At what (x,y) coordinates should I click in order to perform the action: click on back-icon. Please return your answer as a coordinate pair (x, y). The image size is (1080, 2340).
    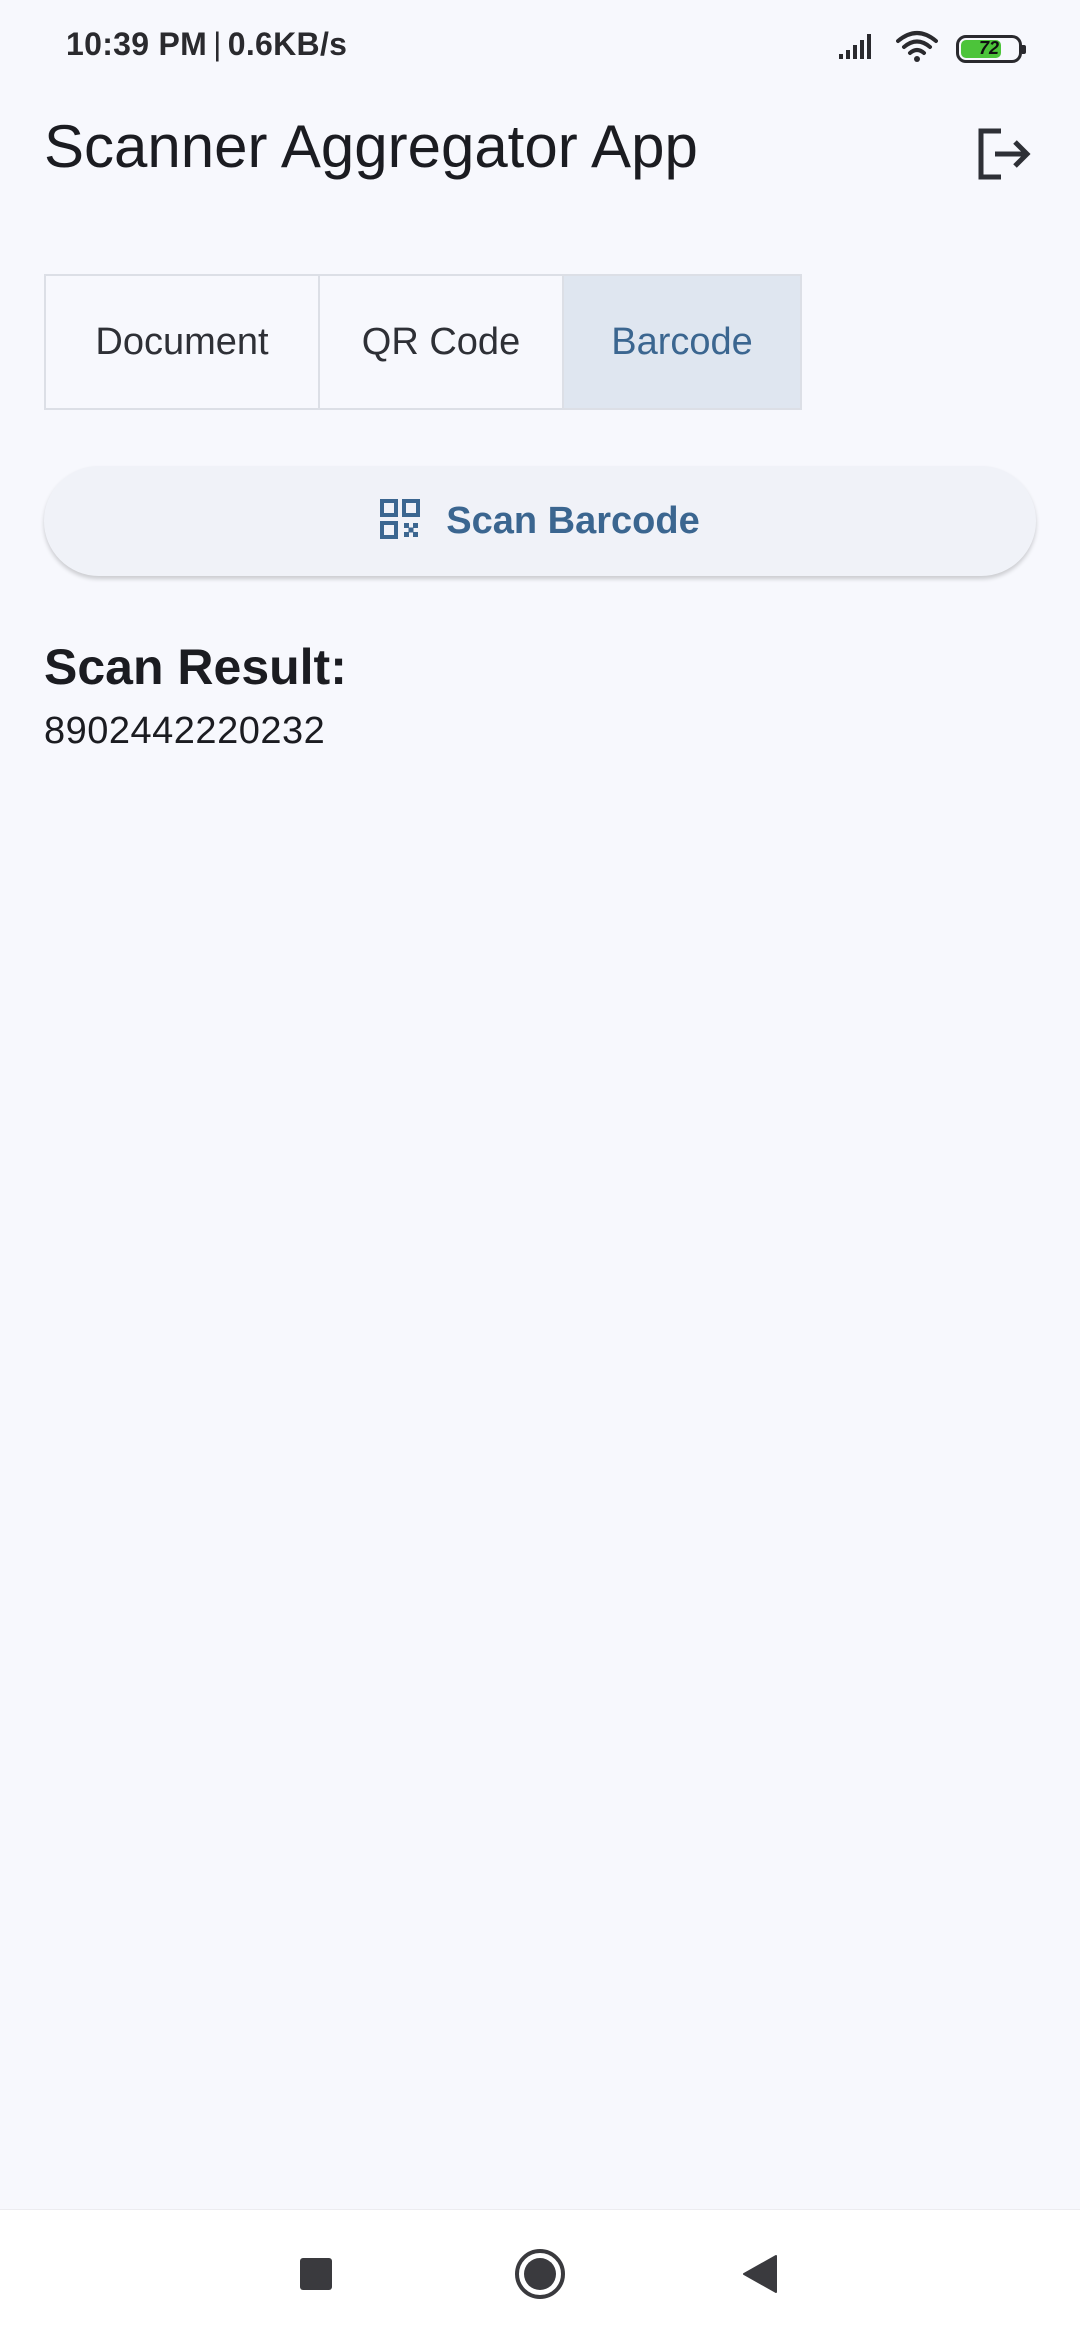
    Looking at the image, I should click on (760, 2276).